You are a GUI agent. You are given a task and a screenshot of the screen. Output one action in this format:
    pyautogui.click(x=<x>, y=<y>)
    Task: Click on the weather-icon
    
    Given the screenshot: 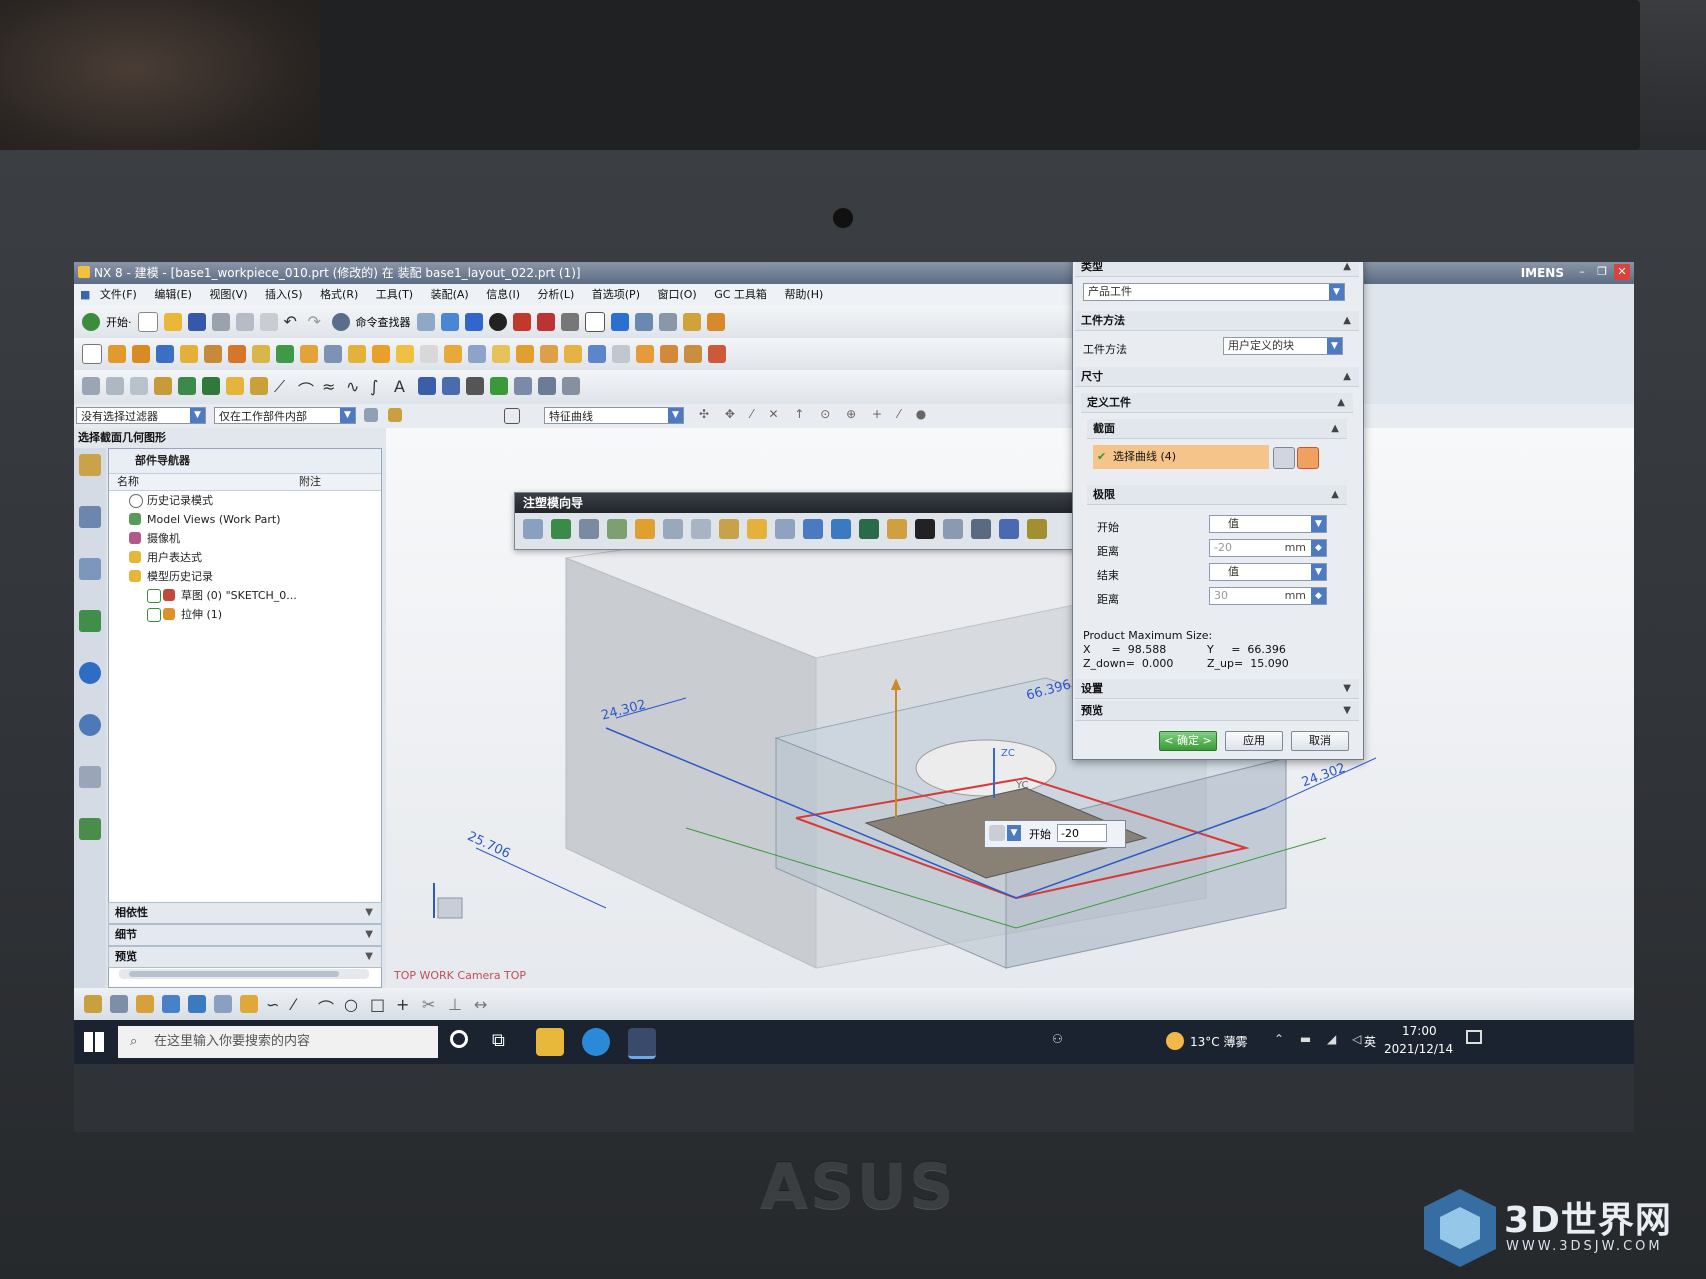 What is the action you would take?
    pyautogui.click(x=1175, y=1041)
    